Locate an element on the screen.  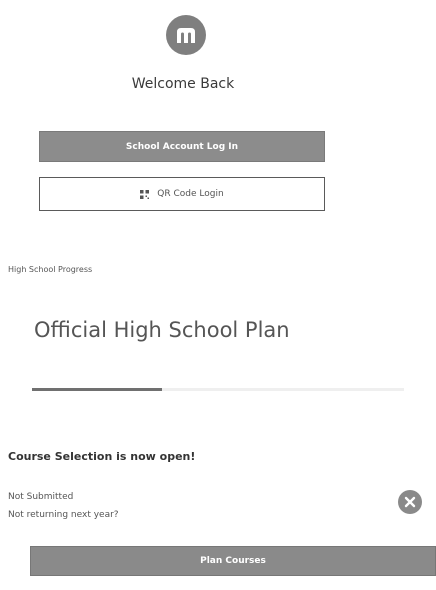
close-icon-glyph is located at coordinates (410, 502).